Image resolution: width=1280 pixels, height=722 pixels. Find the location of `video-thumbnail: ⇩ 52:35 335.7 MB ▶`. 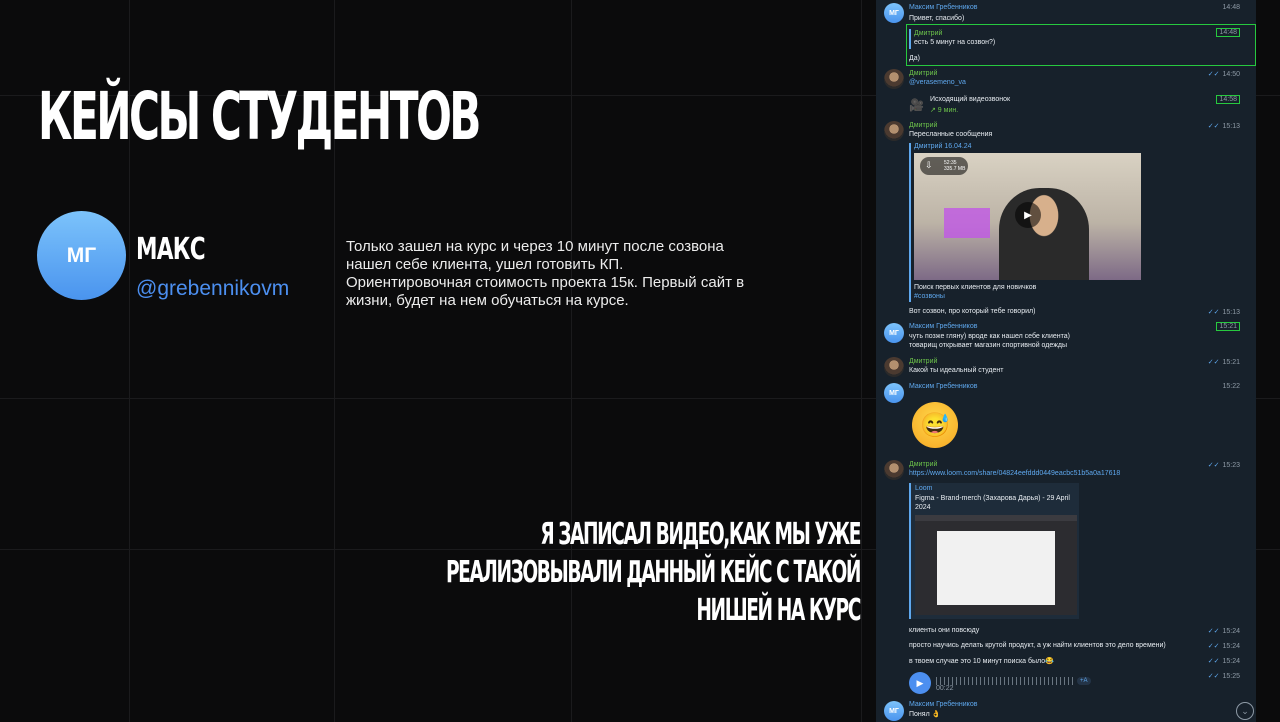

video-thumbnail: ⇩ 52:35 335.7 MB ▶ is located at coordinates (1027, 216).